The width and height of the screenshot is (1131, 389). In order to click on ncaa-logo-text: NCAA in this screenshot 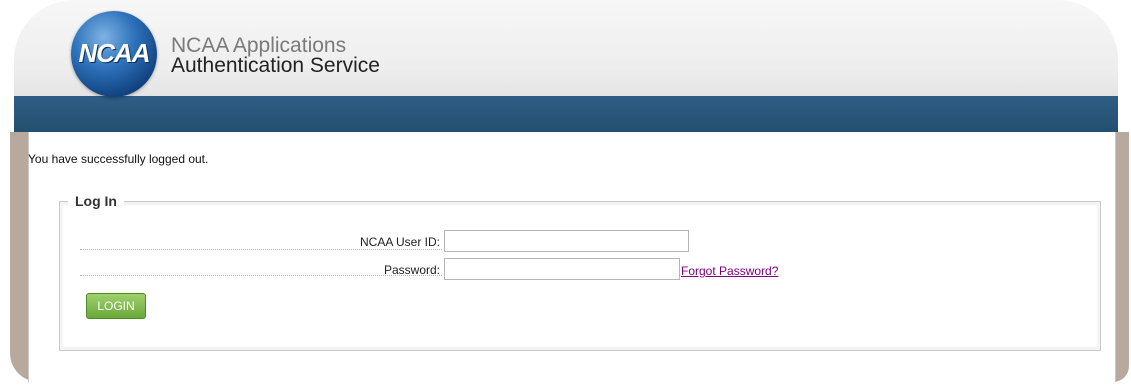, I will do `click(114, 53)`.